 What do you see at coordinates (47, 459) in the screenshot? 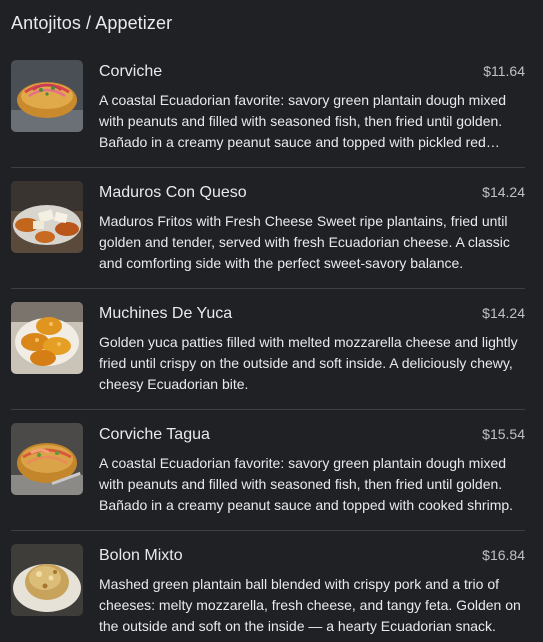
I see `corviche-tagua-photo-icon` at bounding box center [47, 459].